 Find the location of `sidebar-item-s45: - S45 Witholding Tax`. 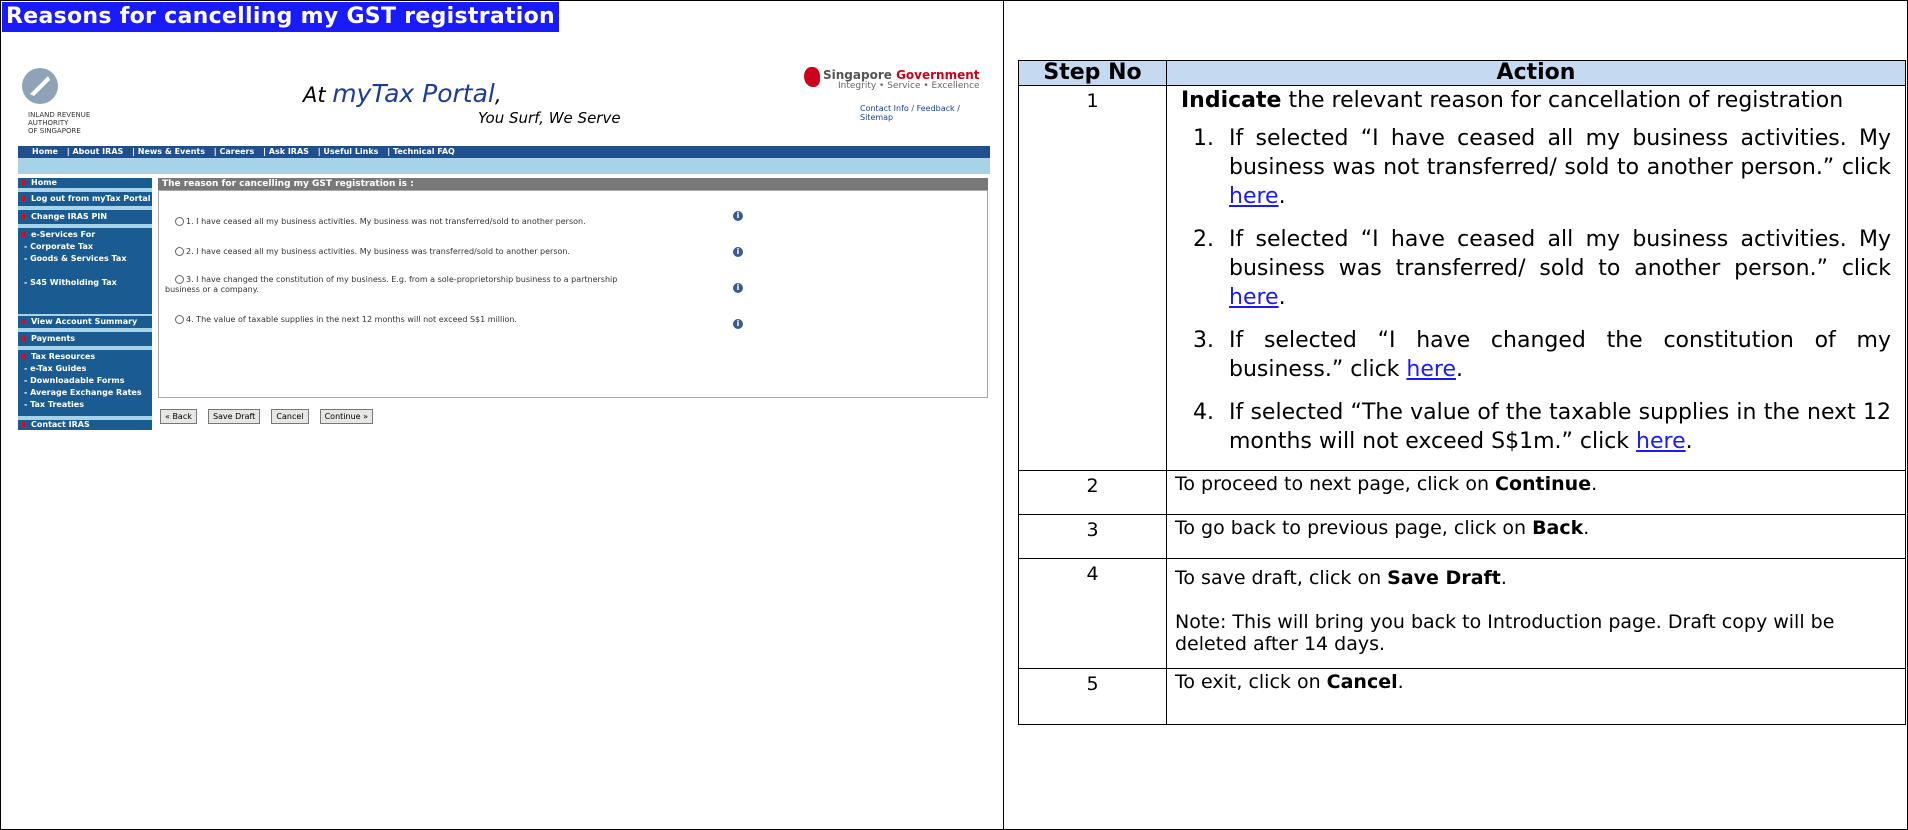

sidebar-item-s45: - S45 Witholding Tax is located at coordinates (85, 283).